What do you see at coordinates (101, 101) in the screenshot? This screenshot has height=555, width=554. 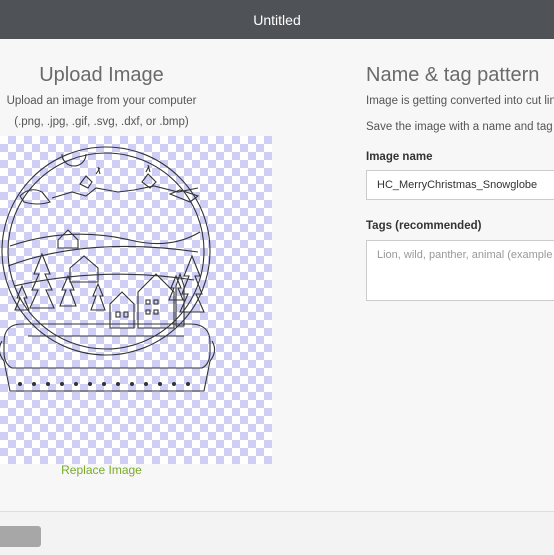 I see `upload-instructions: Upload an image from your computer` at bounding box center [101, 101].